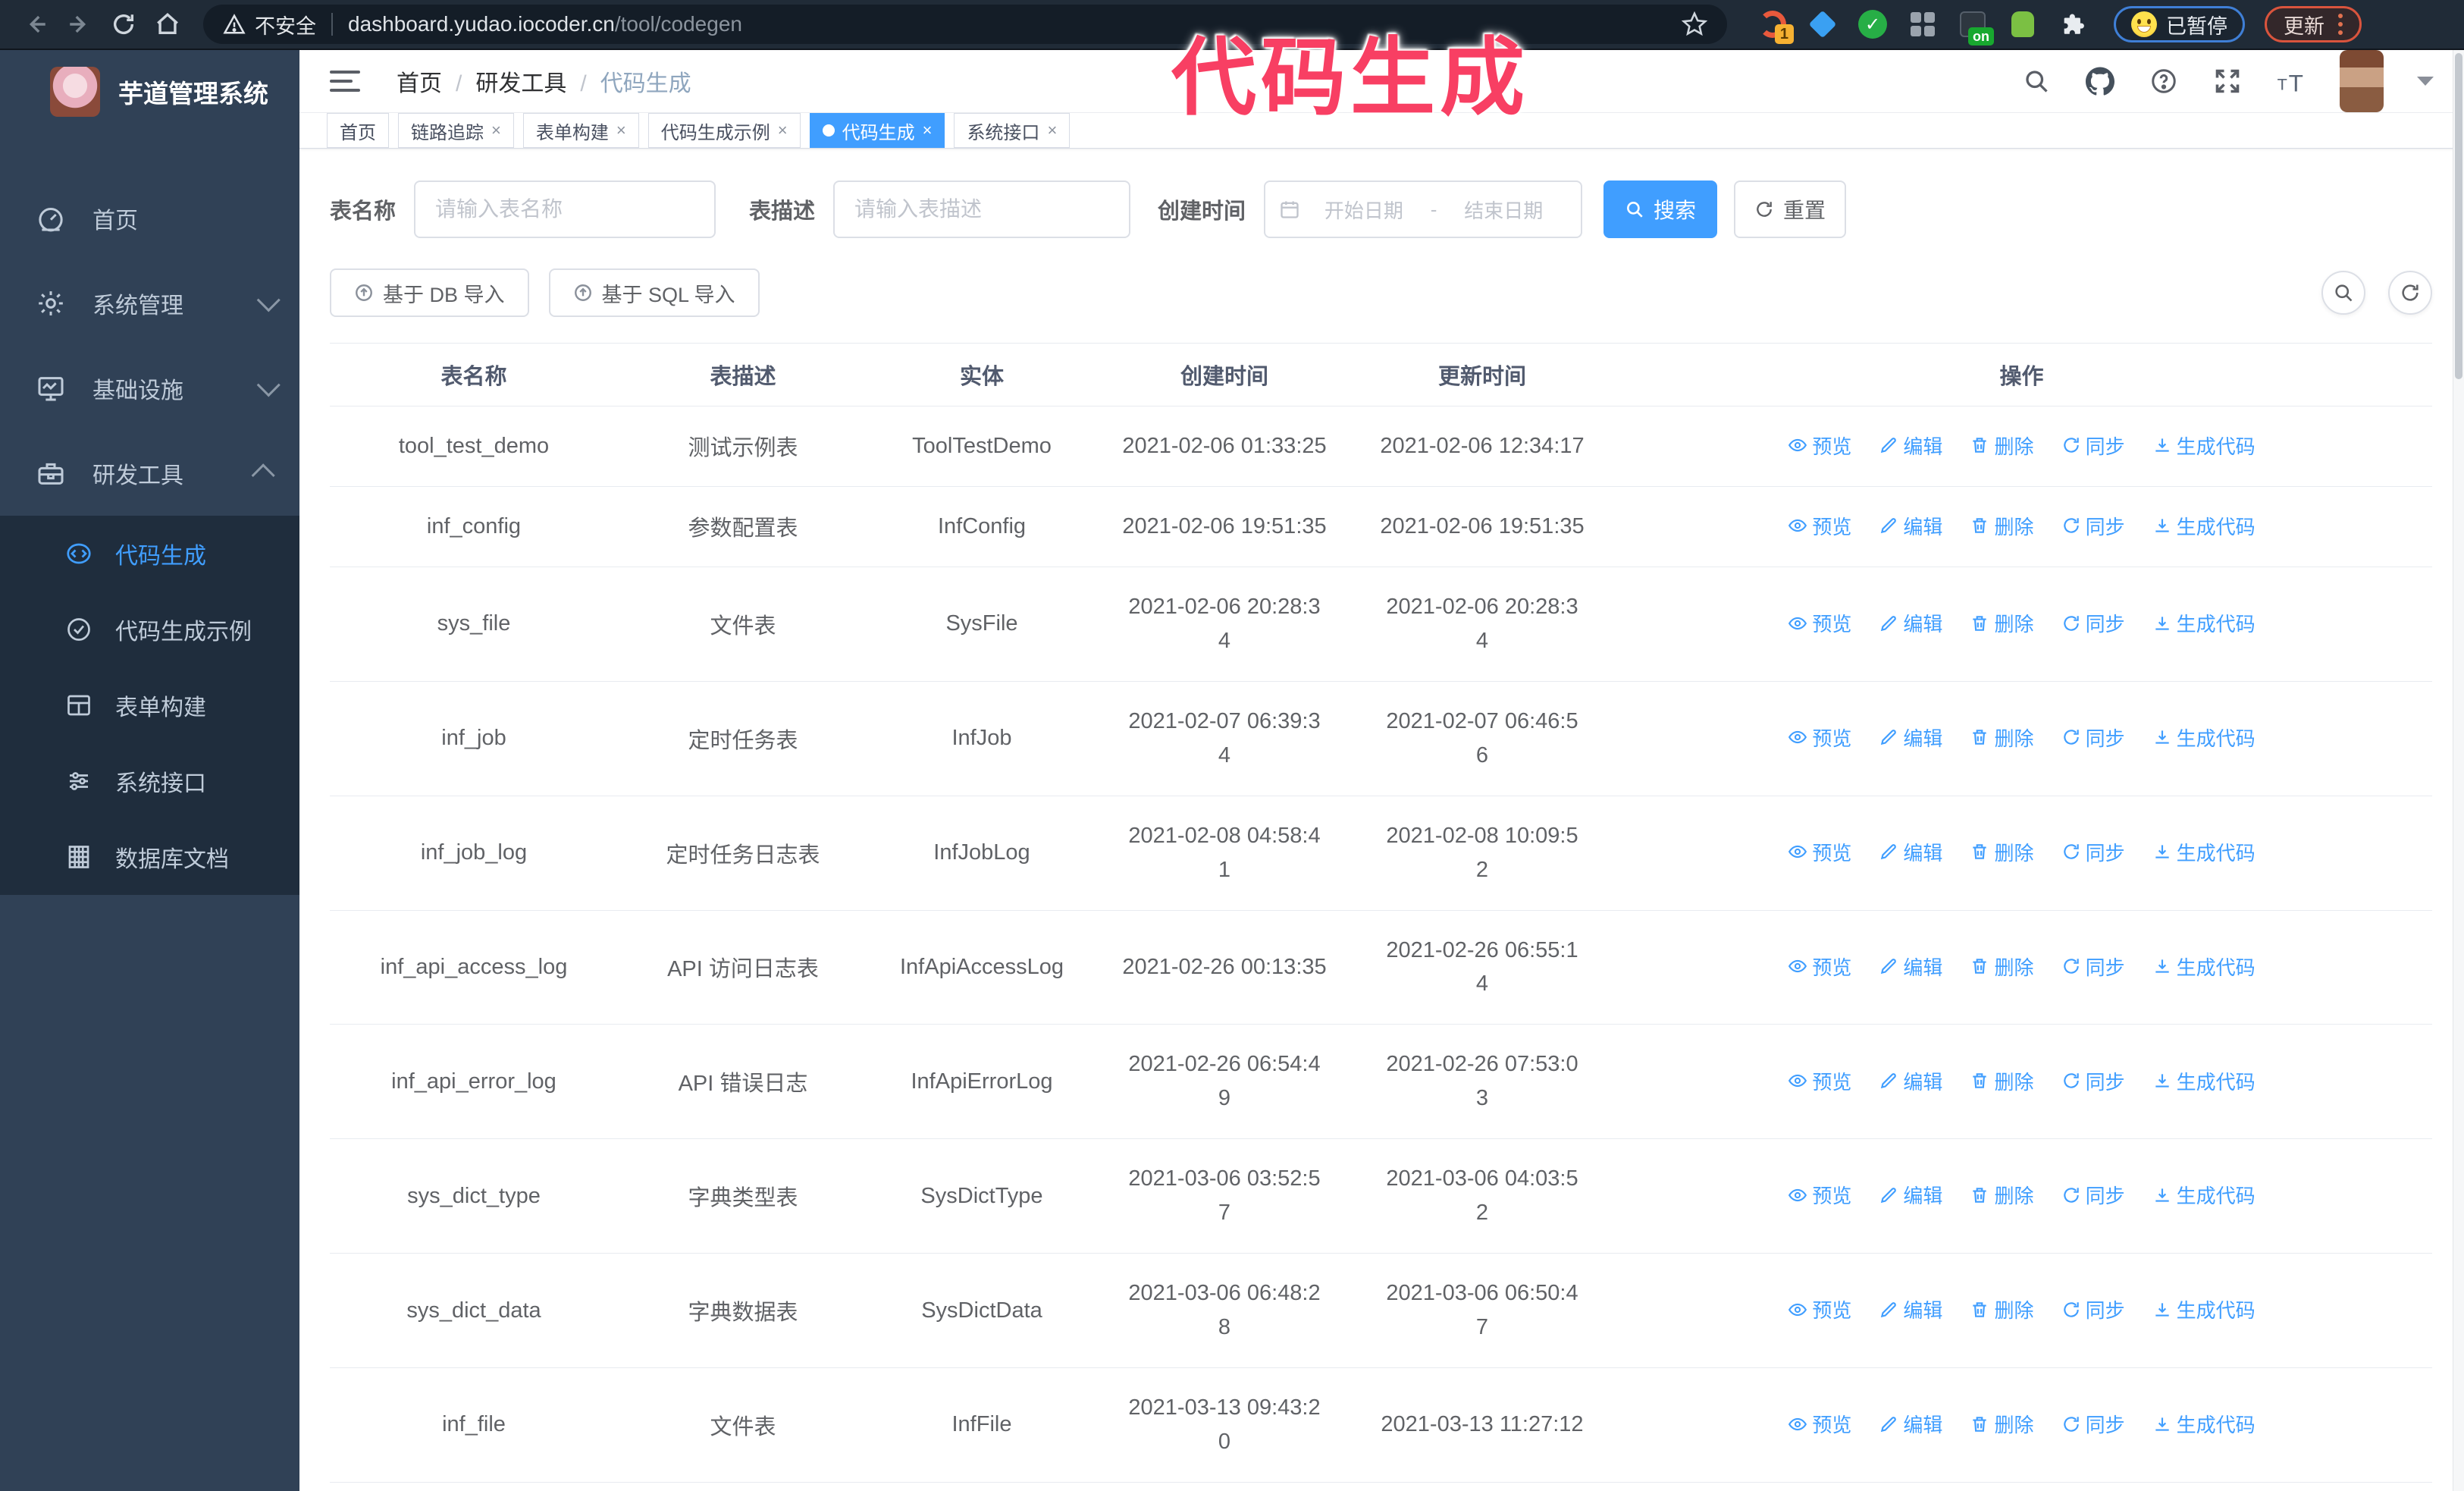 The height and width of the screenshot is (1491, 2464). I want to click on browser-update-button: 更新, so click(2314, 24).